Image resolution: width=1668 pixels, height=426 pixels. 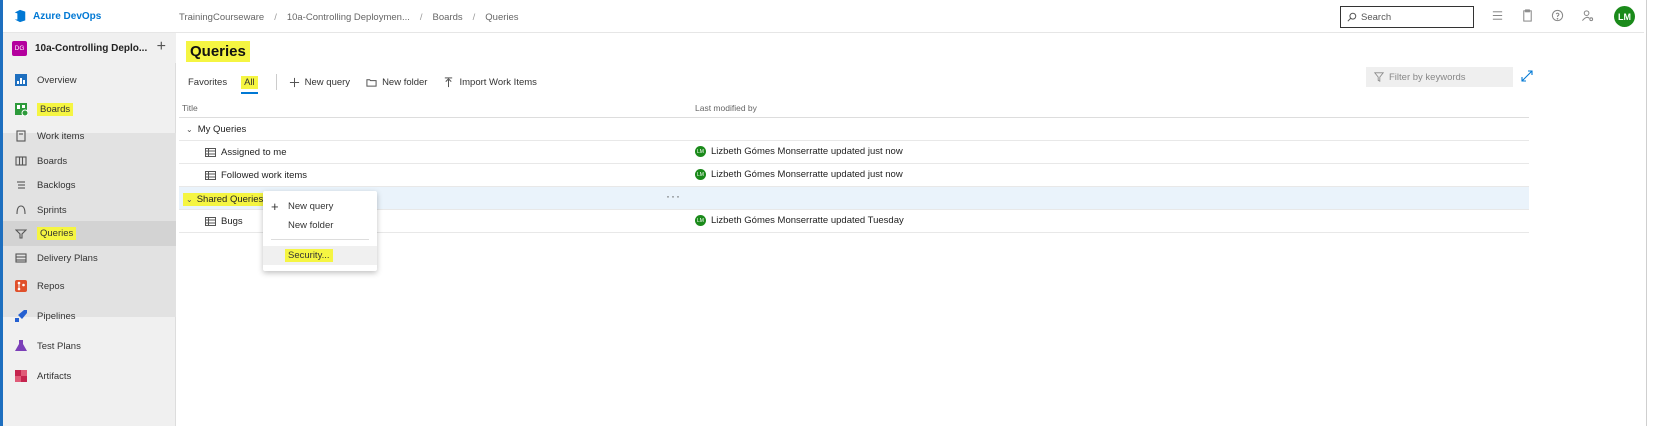 I want to click on toolbar-divider, so click(x=276, y=82).